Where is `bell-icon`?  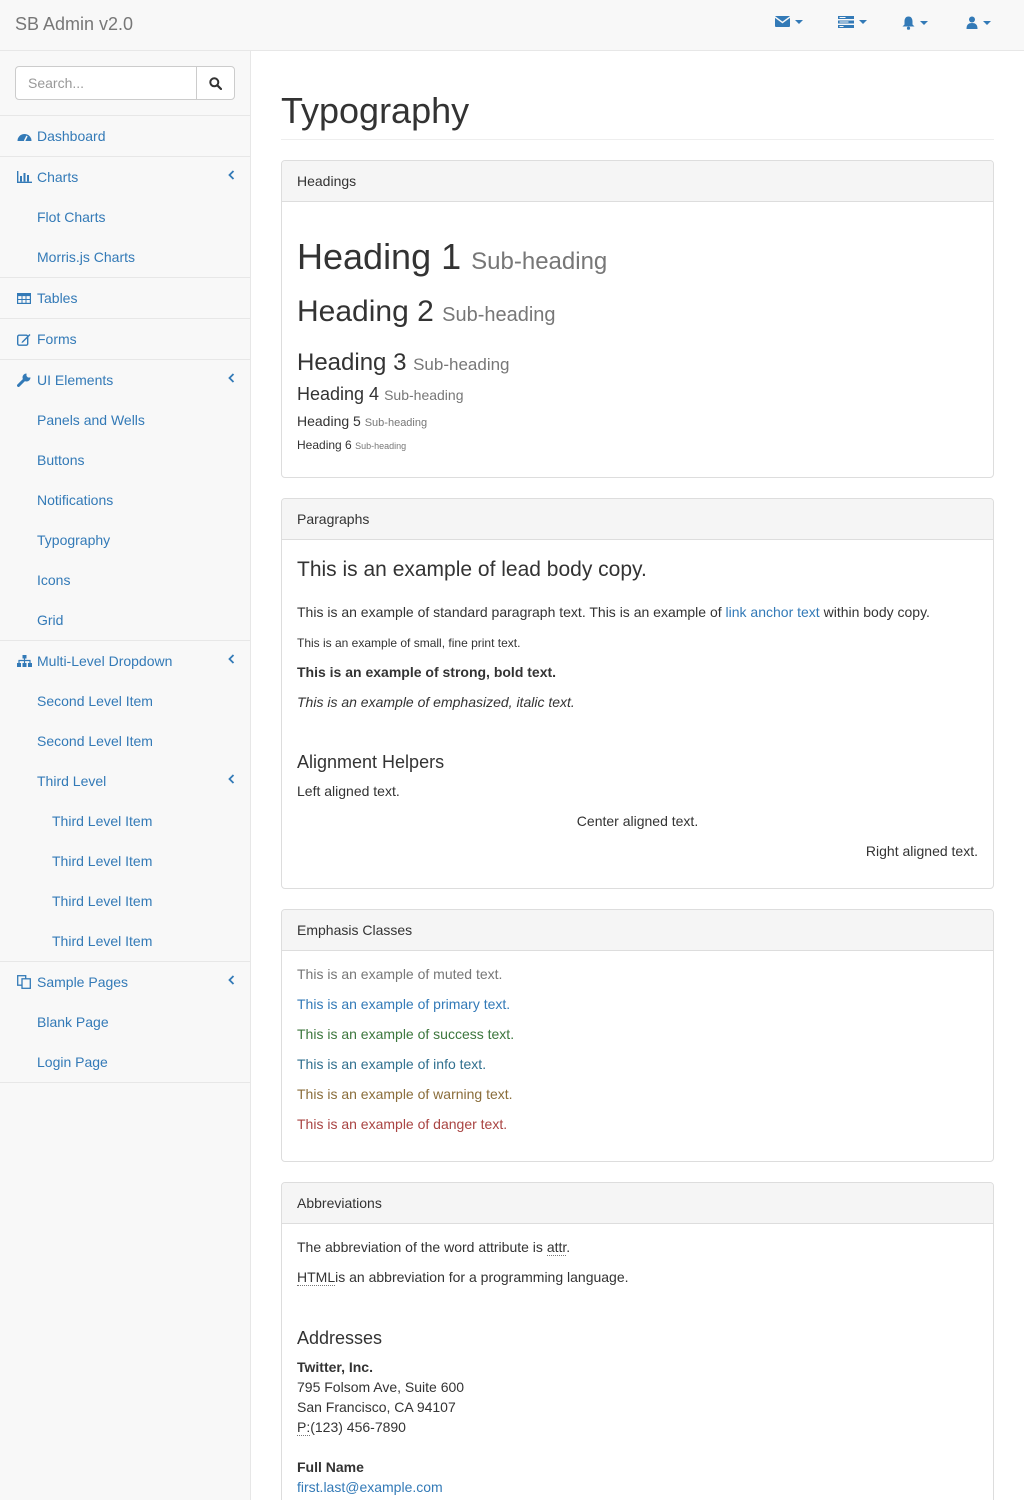
bell-icon is located at coordinates (908, 23).